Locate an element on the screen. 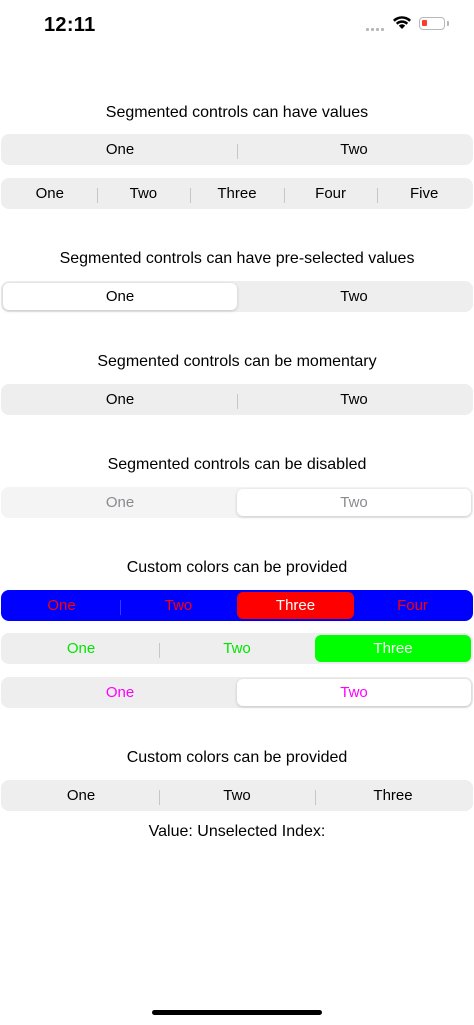 The image size is (474, 1025). segmented-control-green: One Two Three is located at coordinates (237, 648).